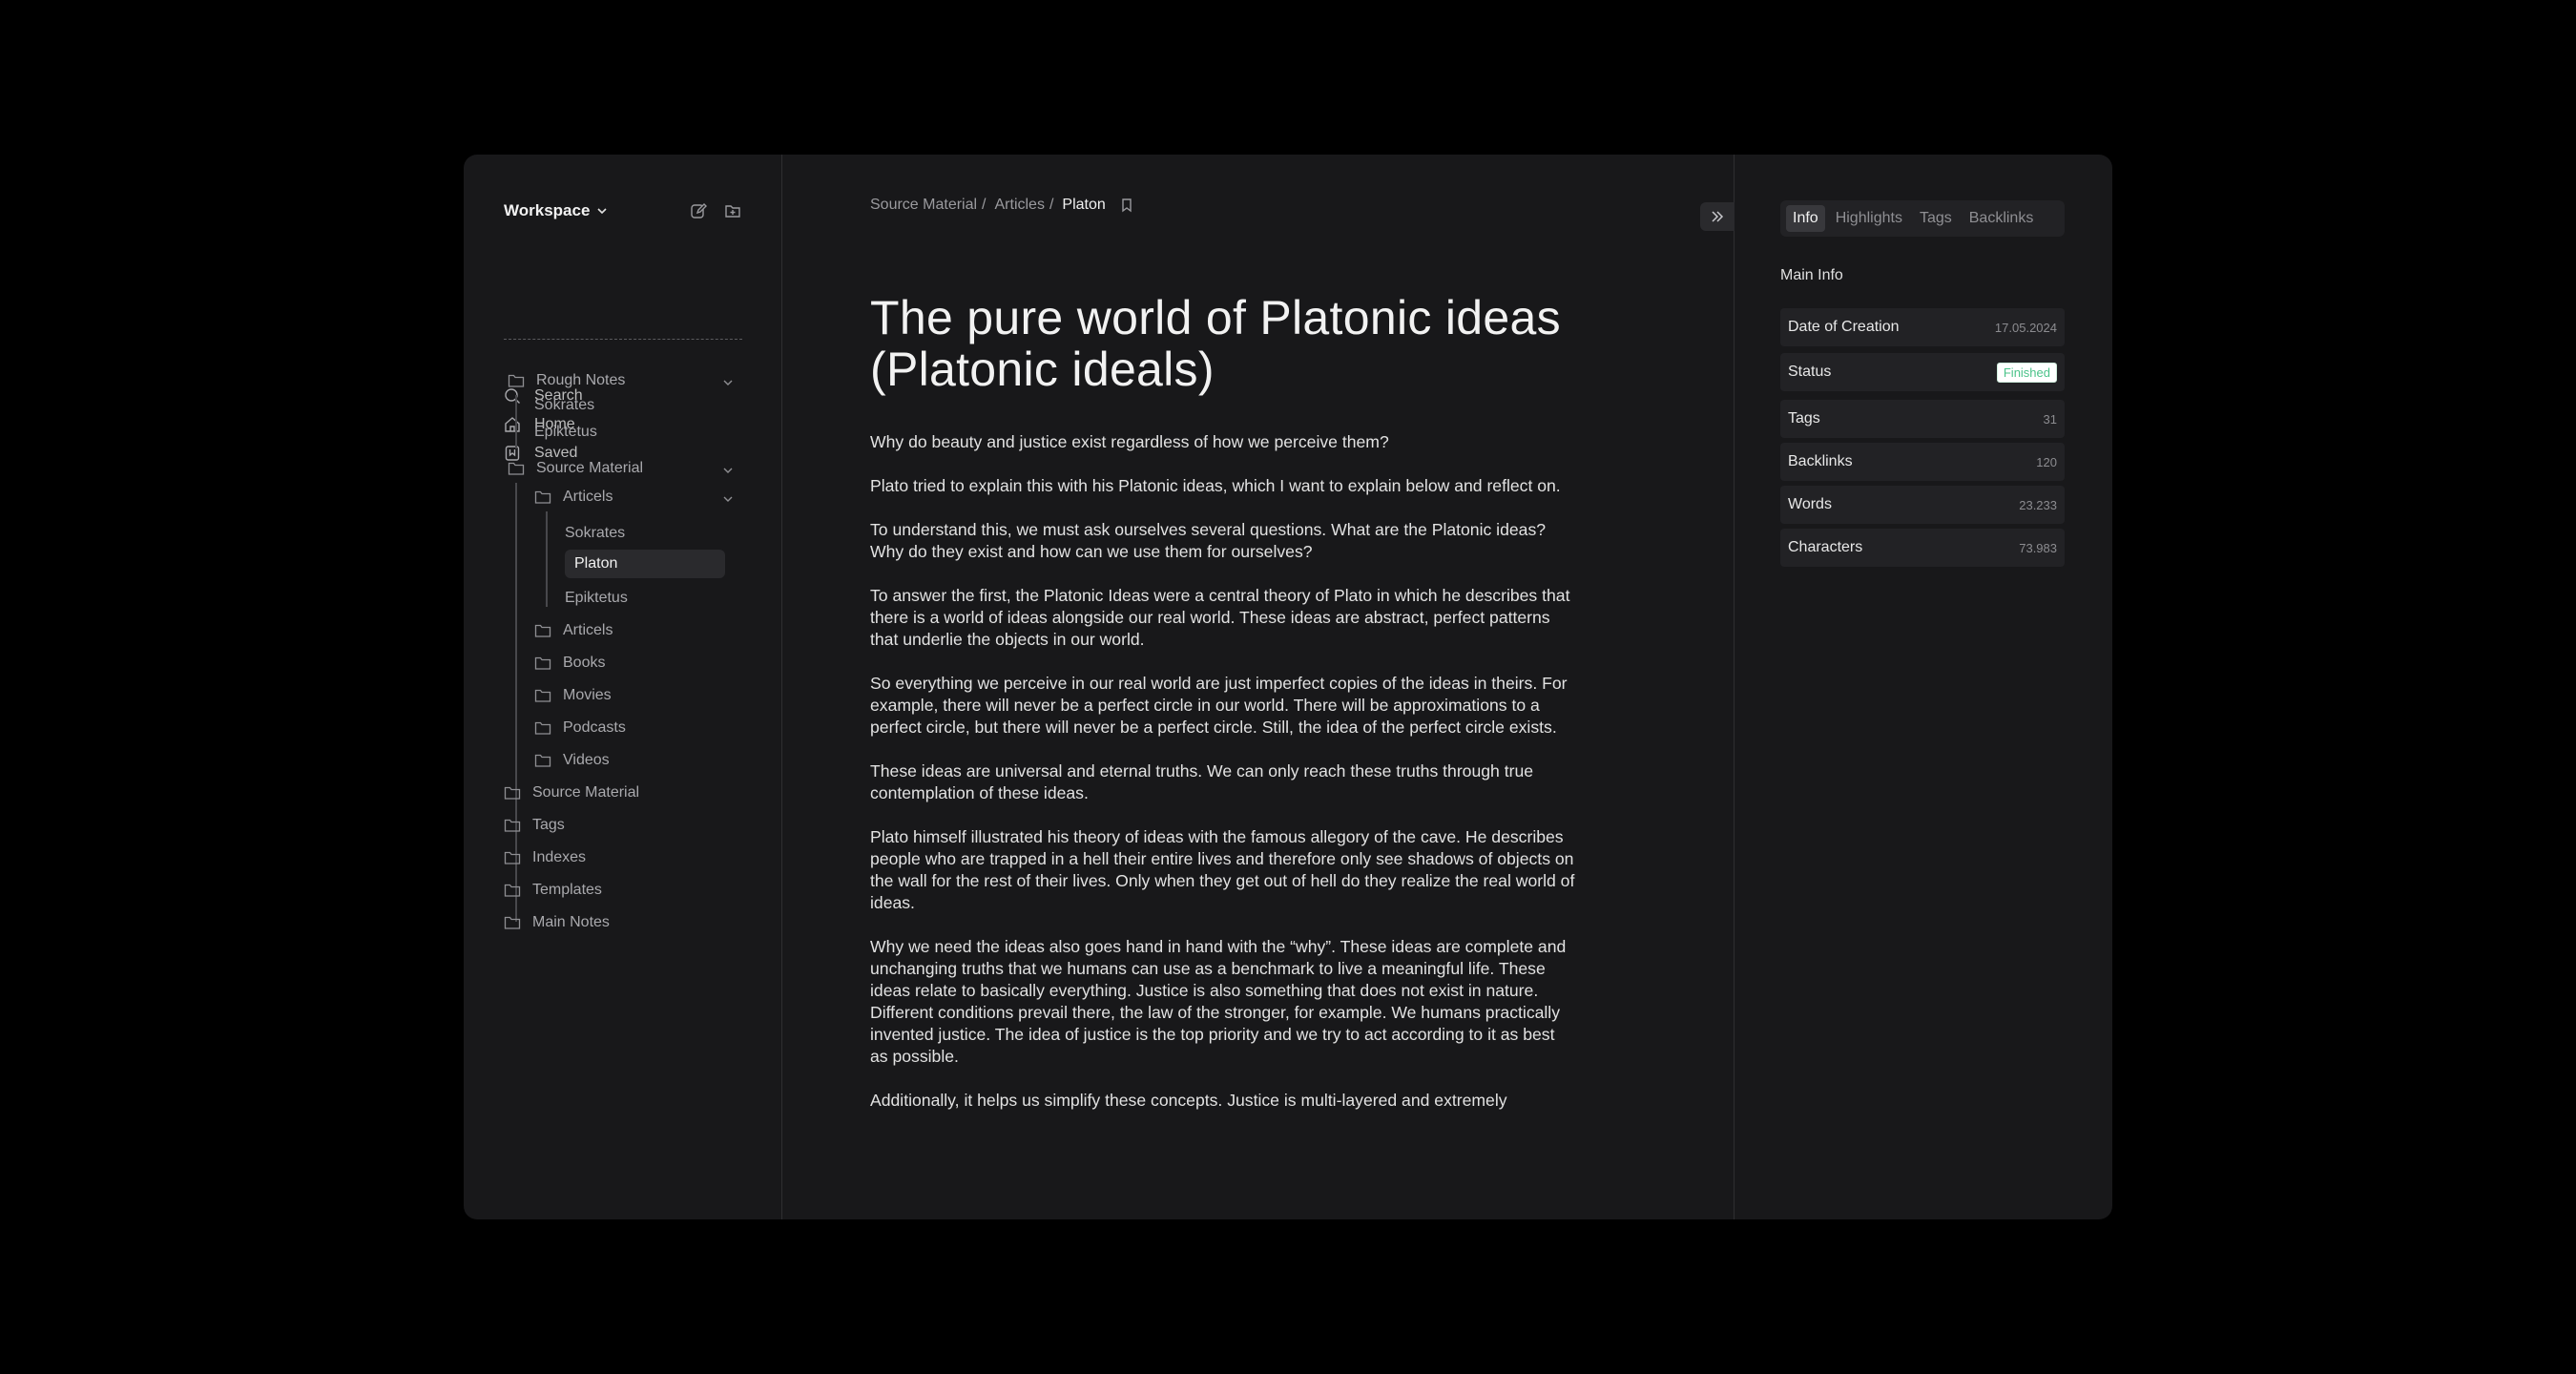 This screenshot has width=2576, height=1374. I want to click on info-label: Characters, so click(1825, 547).